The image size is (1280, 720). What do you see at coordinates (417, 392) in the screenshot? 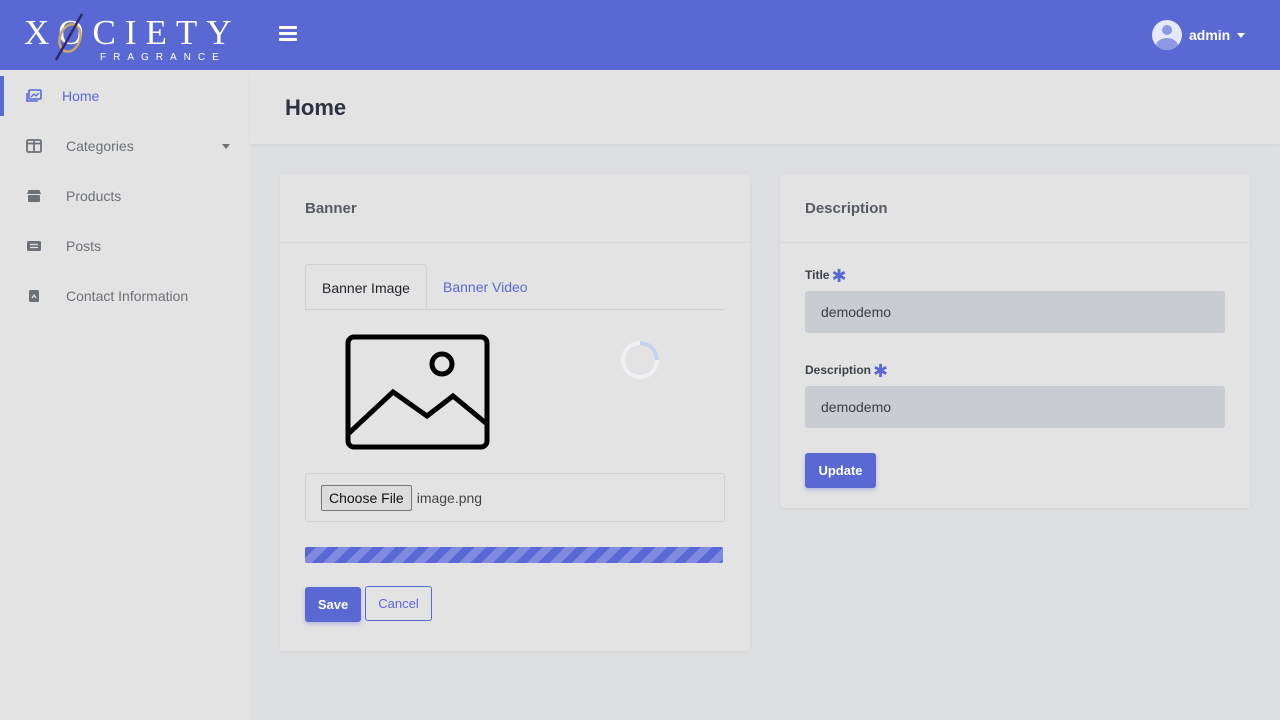
I see `image-placeholder-icon` at bounding box center [417, 392].